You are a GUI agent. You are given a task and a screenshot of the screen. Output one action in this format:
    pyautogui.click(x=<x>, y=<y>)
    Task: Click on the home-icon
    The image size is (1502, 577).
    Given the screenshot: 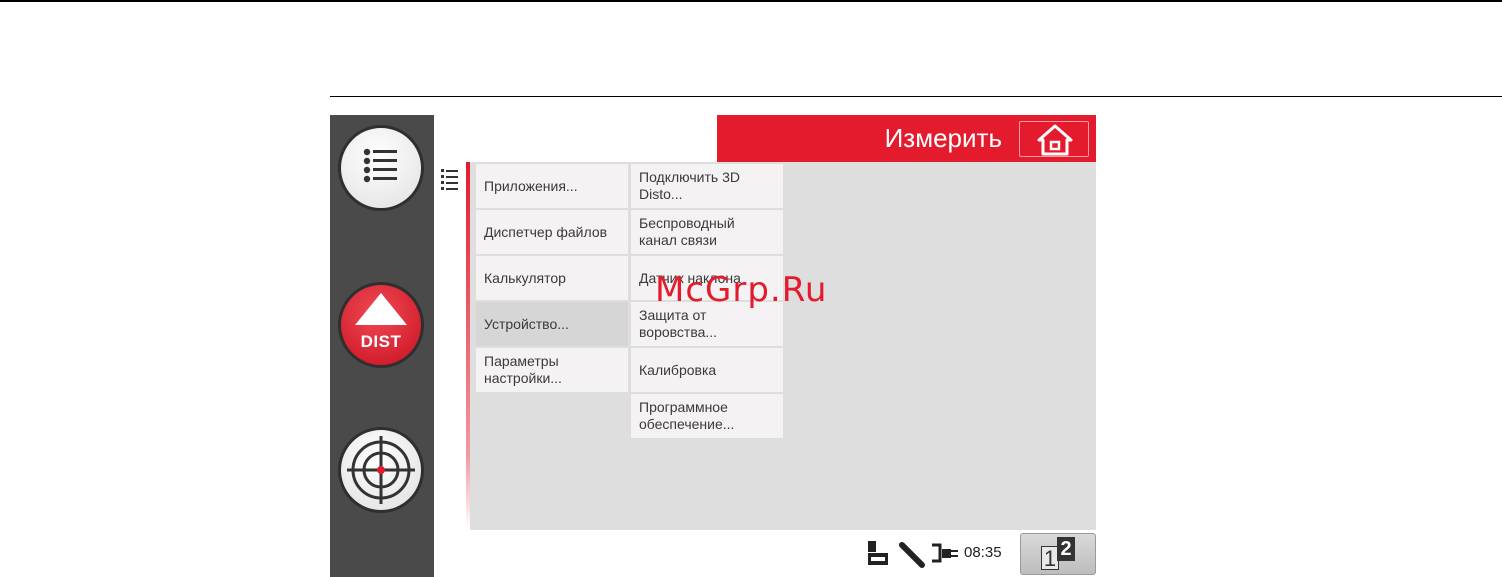 What is the action you would take?
    pyautogui.click(x=1055, y=140)
    